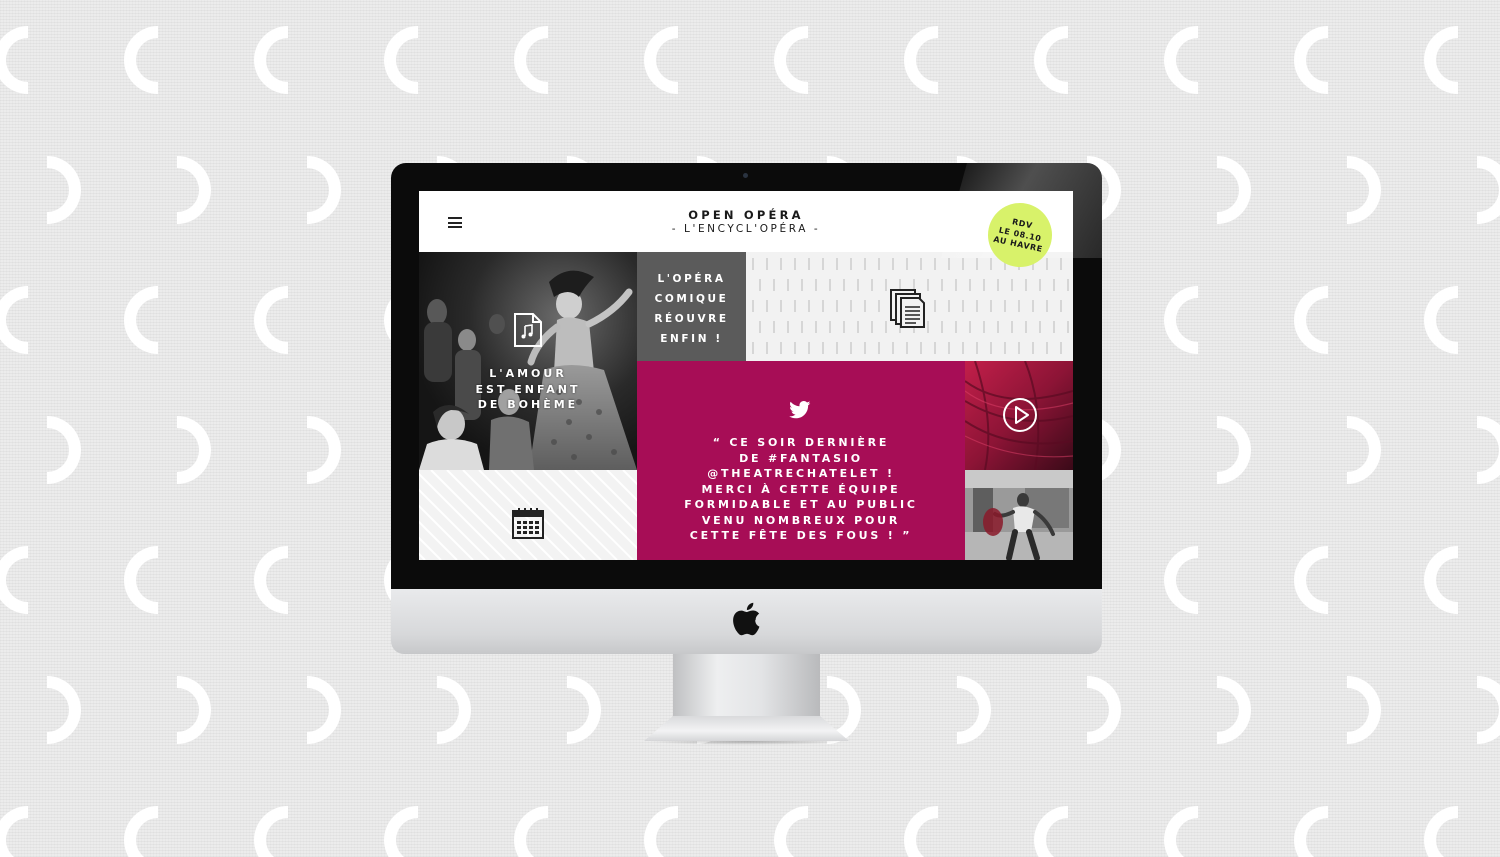  What do you see at coordinates (691, 279) in the screenshot?
I see `opera-title-line: L'OPÉRA` at bounding box center [691, 279].